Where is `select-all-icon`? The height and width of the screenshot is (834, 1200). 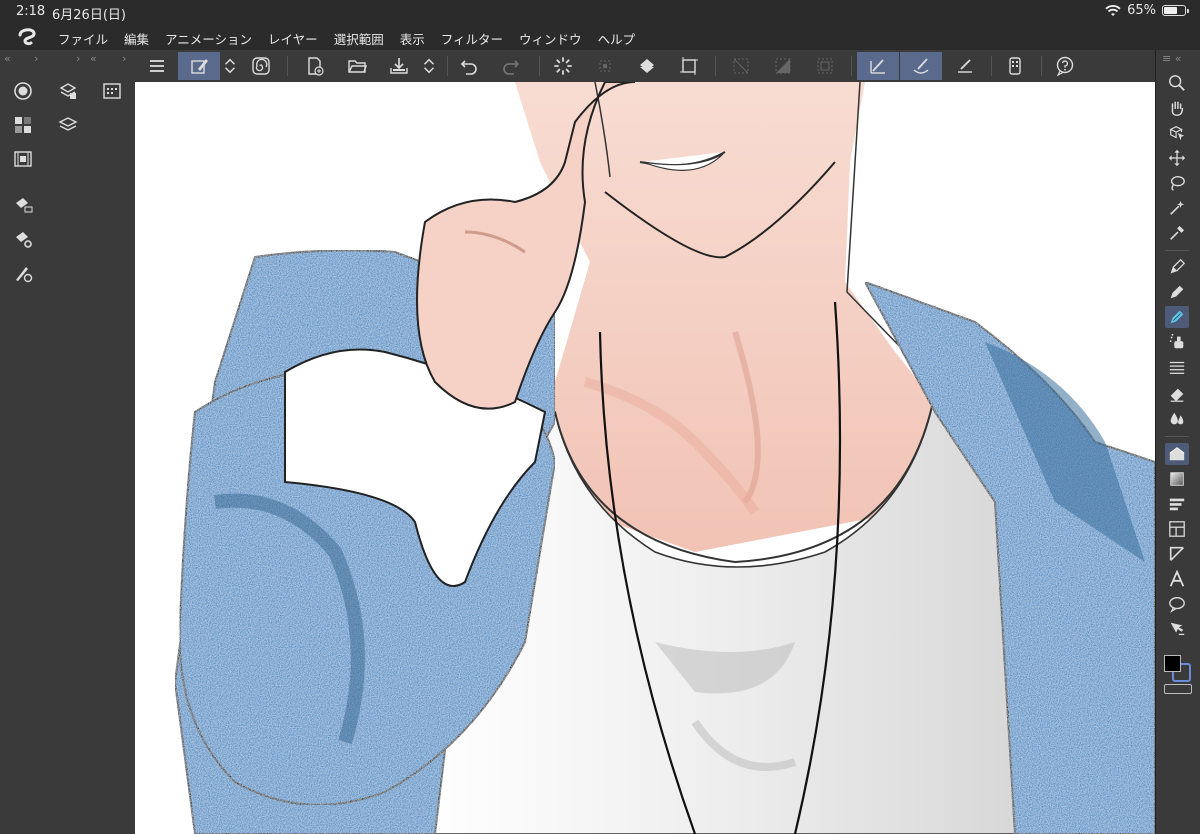
select-all-icon is located at coordinates (825, 66).